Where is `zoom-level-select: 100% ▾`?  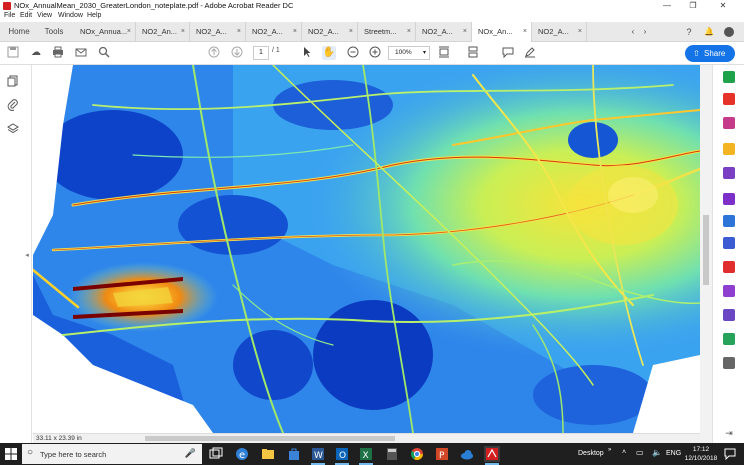
zoom-level-select: 100% ▾ is located at coordinates (409, 53).